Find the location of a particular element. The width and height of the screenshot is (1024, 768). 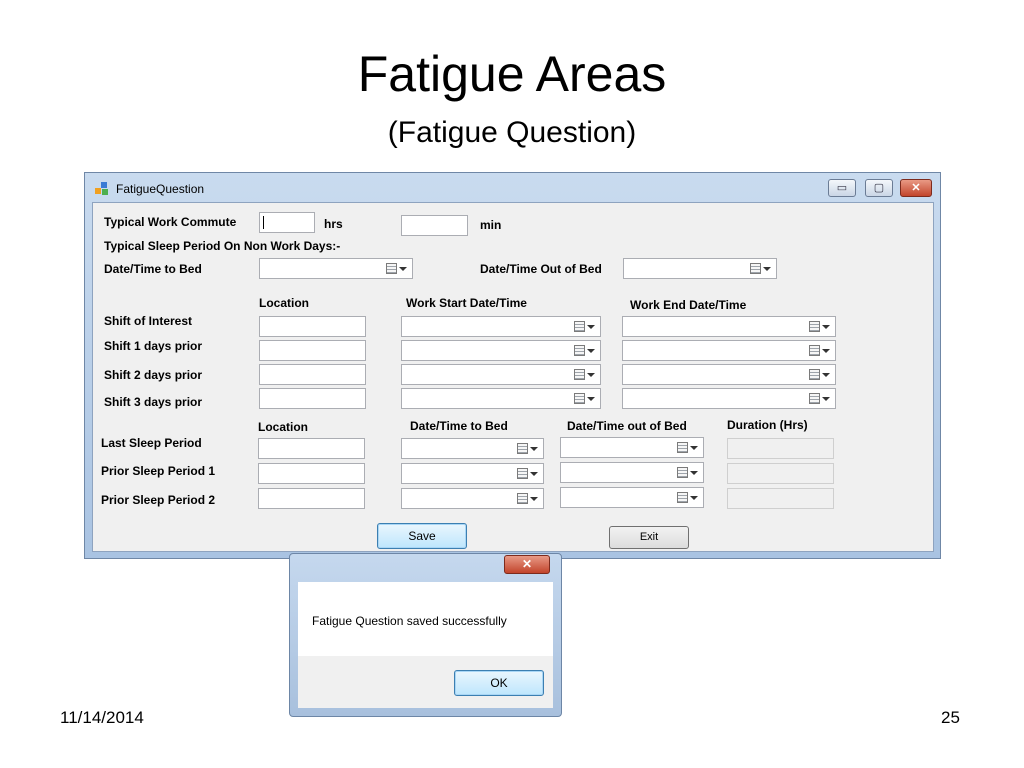

minimize-button: ▭ is located at coordinates (842, 188).